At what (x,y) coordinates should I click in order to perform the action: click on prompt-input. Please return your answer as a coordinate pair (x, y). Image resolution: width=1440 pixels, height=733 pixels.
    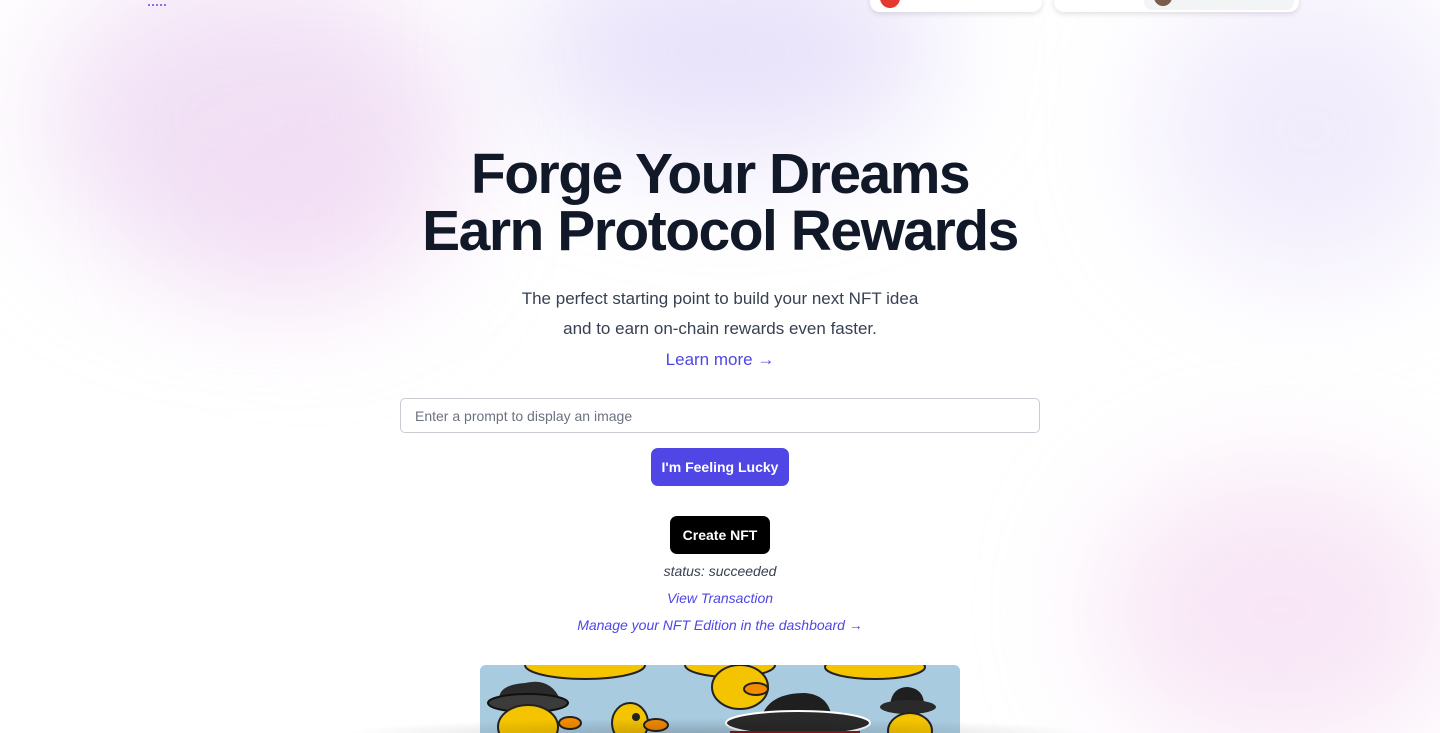
    Looking at the image, I should click on (720, 415).